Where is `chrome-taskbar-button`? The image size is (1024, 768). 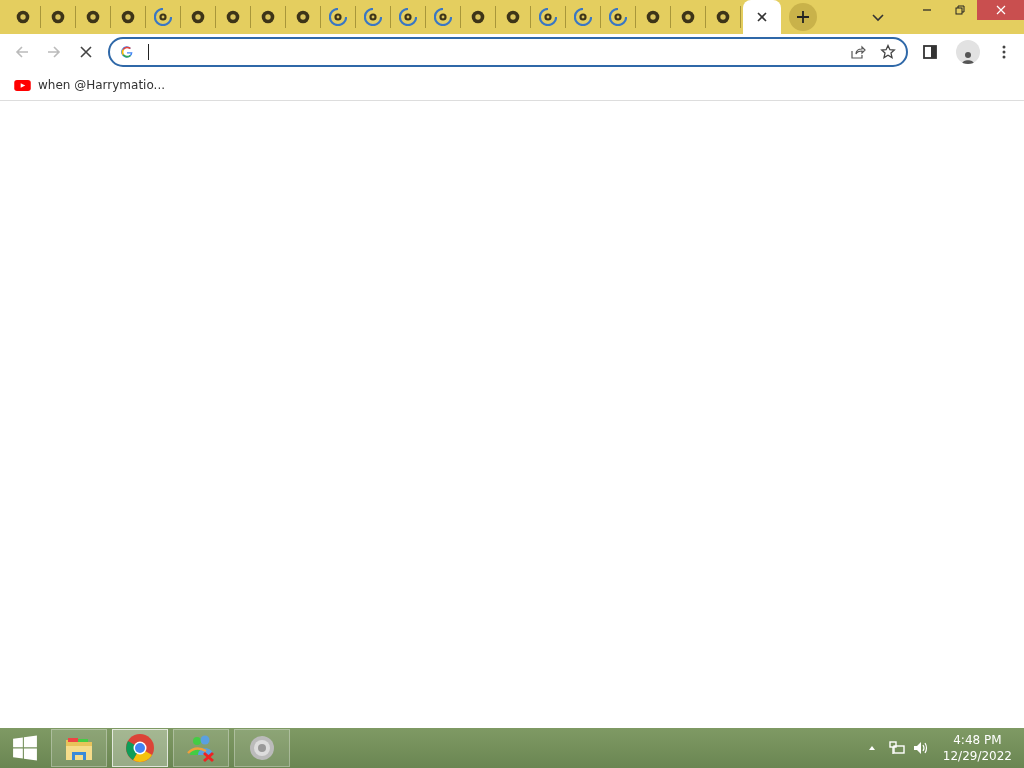
chrome-taskbar-button is located at coordinates (140, 748).